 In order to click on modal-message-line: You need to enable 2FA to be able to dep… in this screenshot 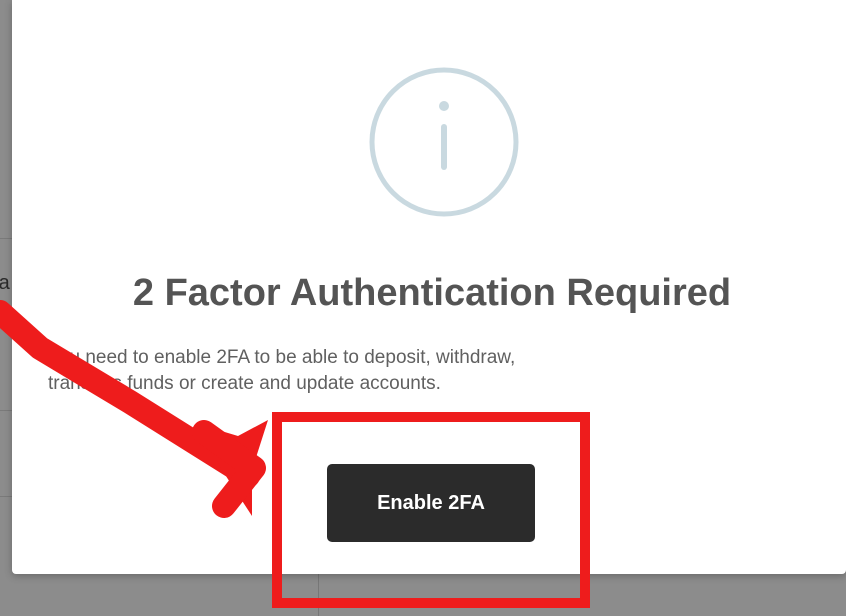, I will do `click(282, 357)`.